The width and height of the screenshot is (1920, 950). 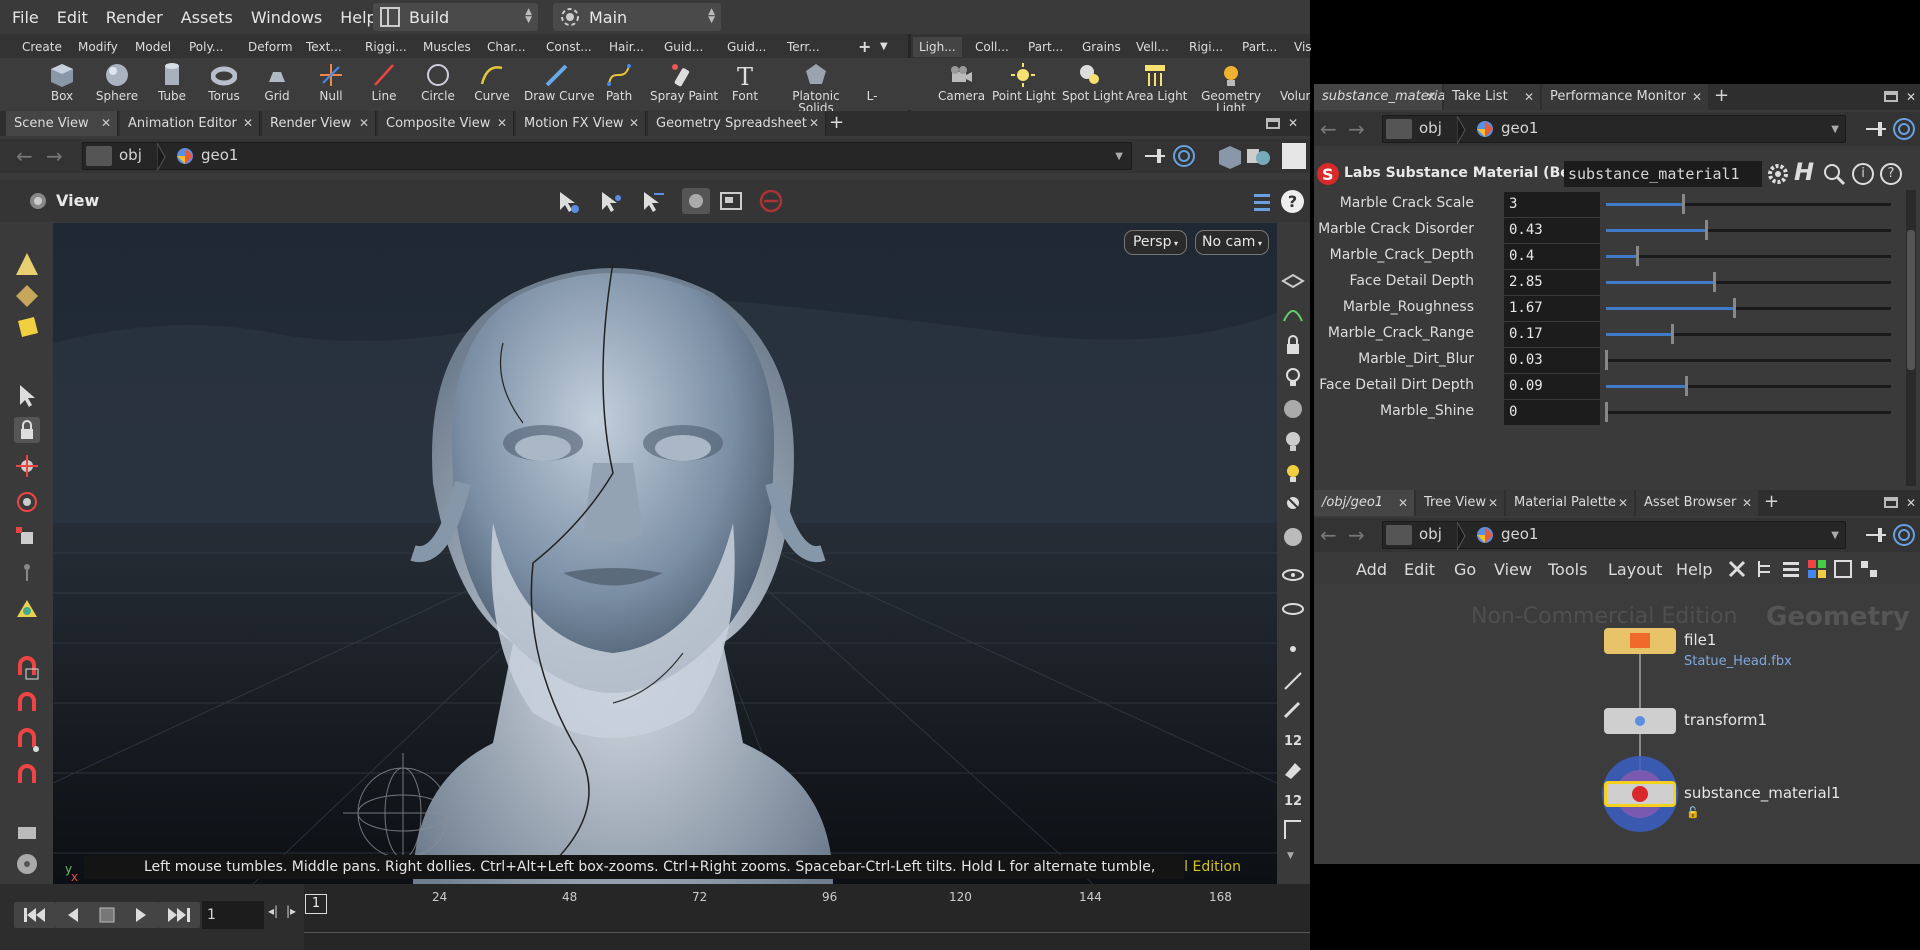 I want to click on menu-assets: Assets, so click(x=207, y=17).